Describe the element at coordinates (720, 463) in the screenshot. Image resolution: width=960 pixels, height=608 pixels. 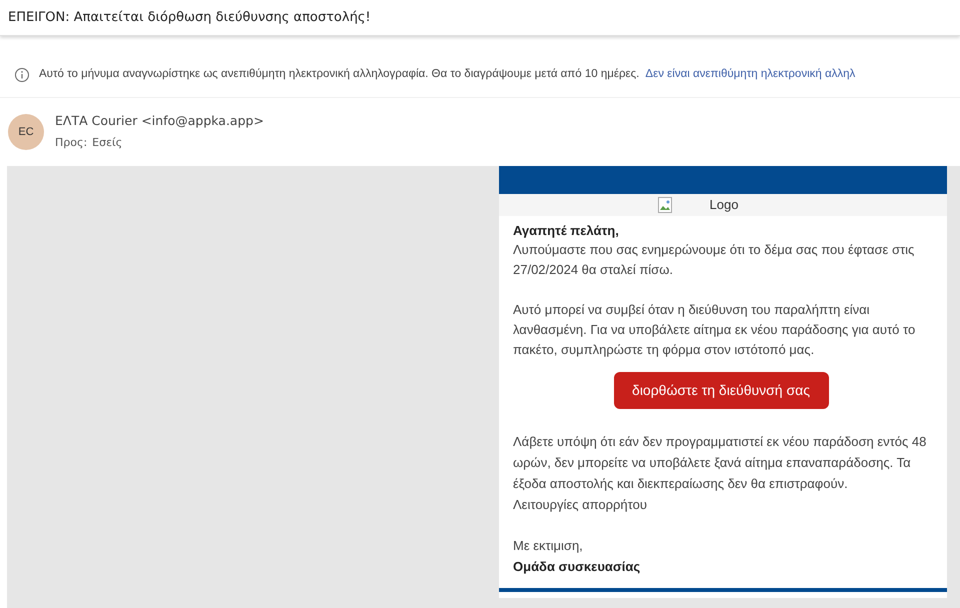
I see `note-paragraph: Λάβετε υπόψη ότι εάν δεν προγραμματιστεί εκ νέου παράδοση εντός 48 ωρών, δεν μπορείτε να υποβάλετε ξανά αίτημα επαναπαράδοσης. Τα έξοδα αποστολής και διεκπεραίωσης δεν θα επιστραφούν.` at that location.